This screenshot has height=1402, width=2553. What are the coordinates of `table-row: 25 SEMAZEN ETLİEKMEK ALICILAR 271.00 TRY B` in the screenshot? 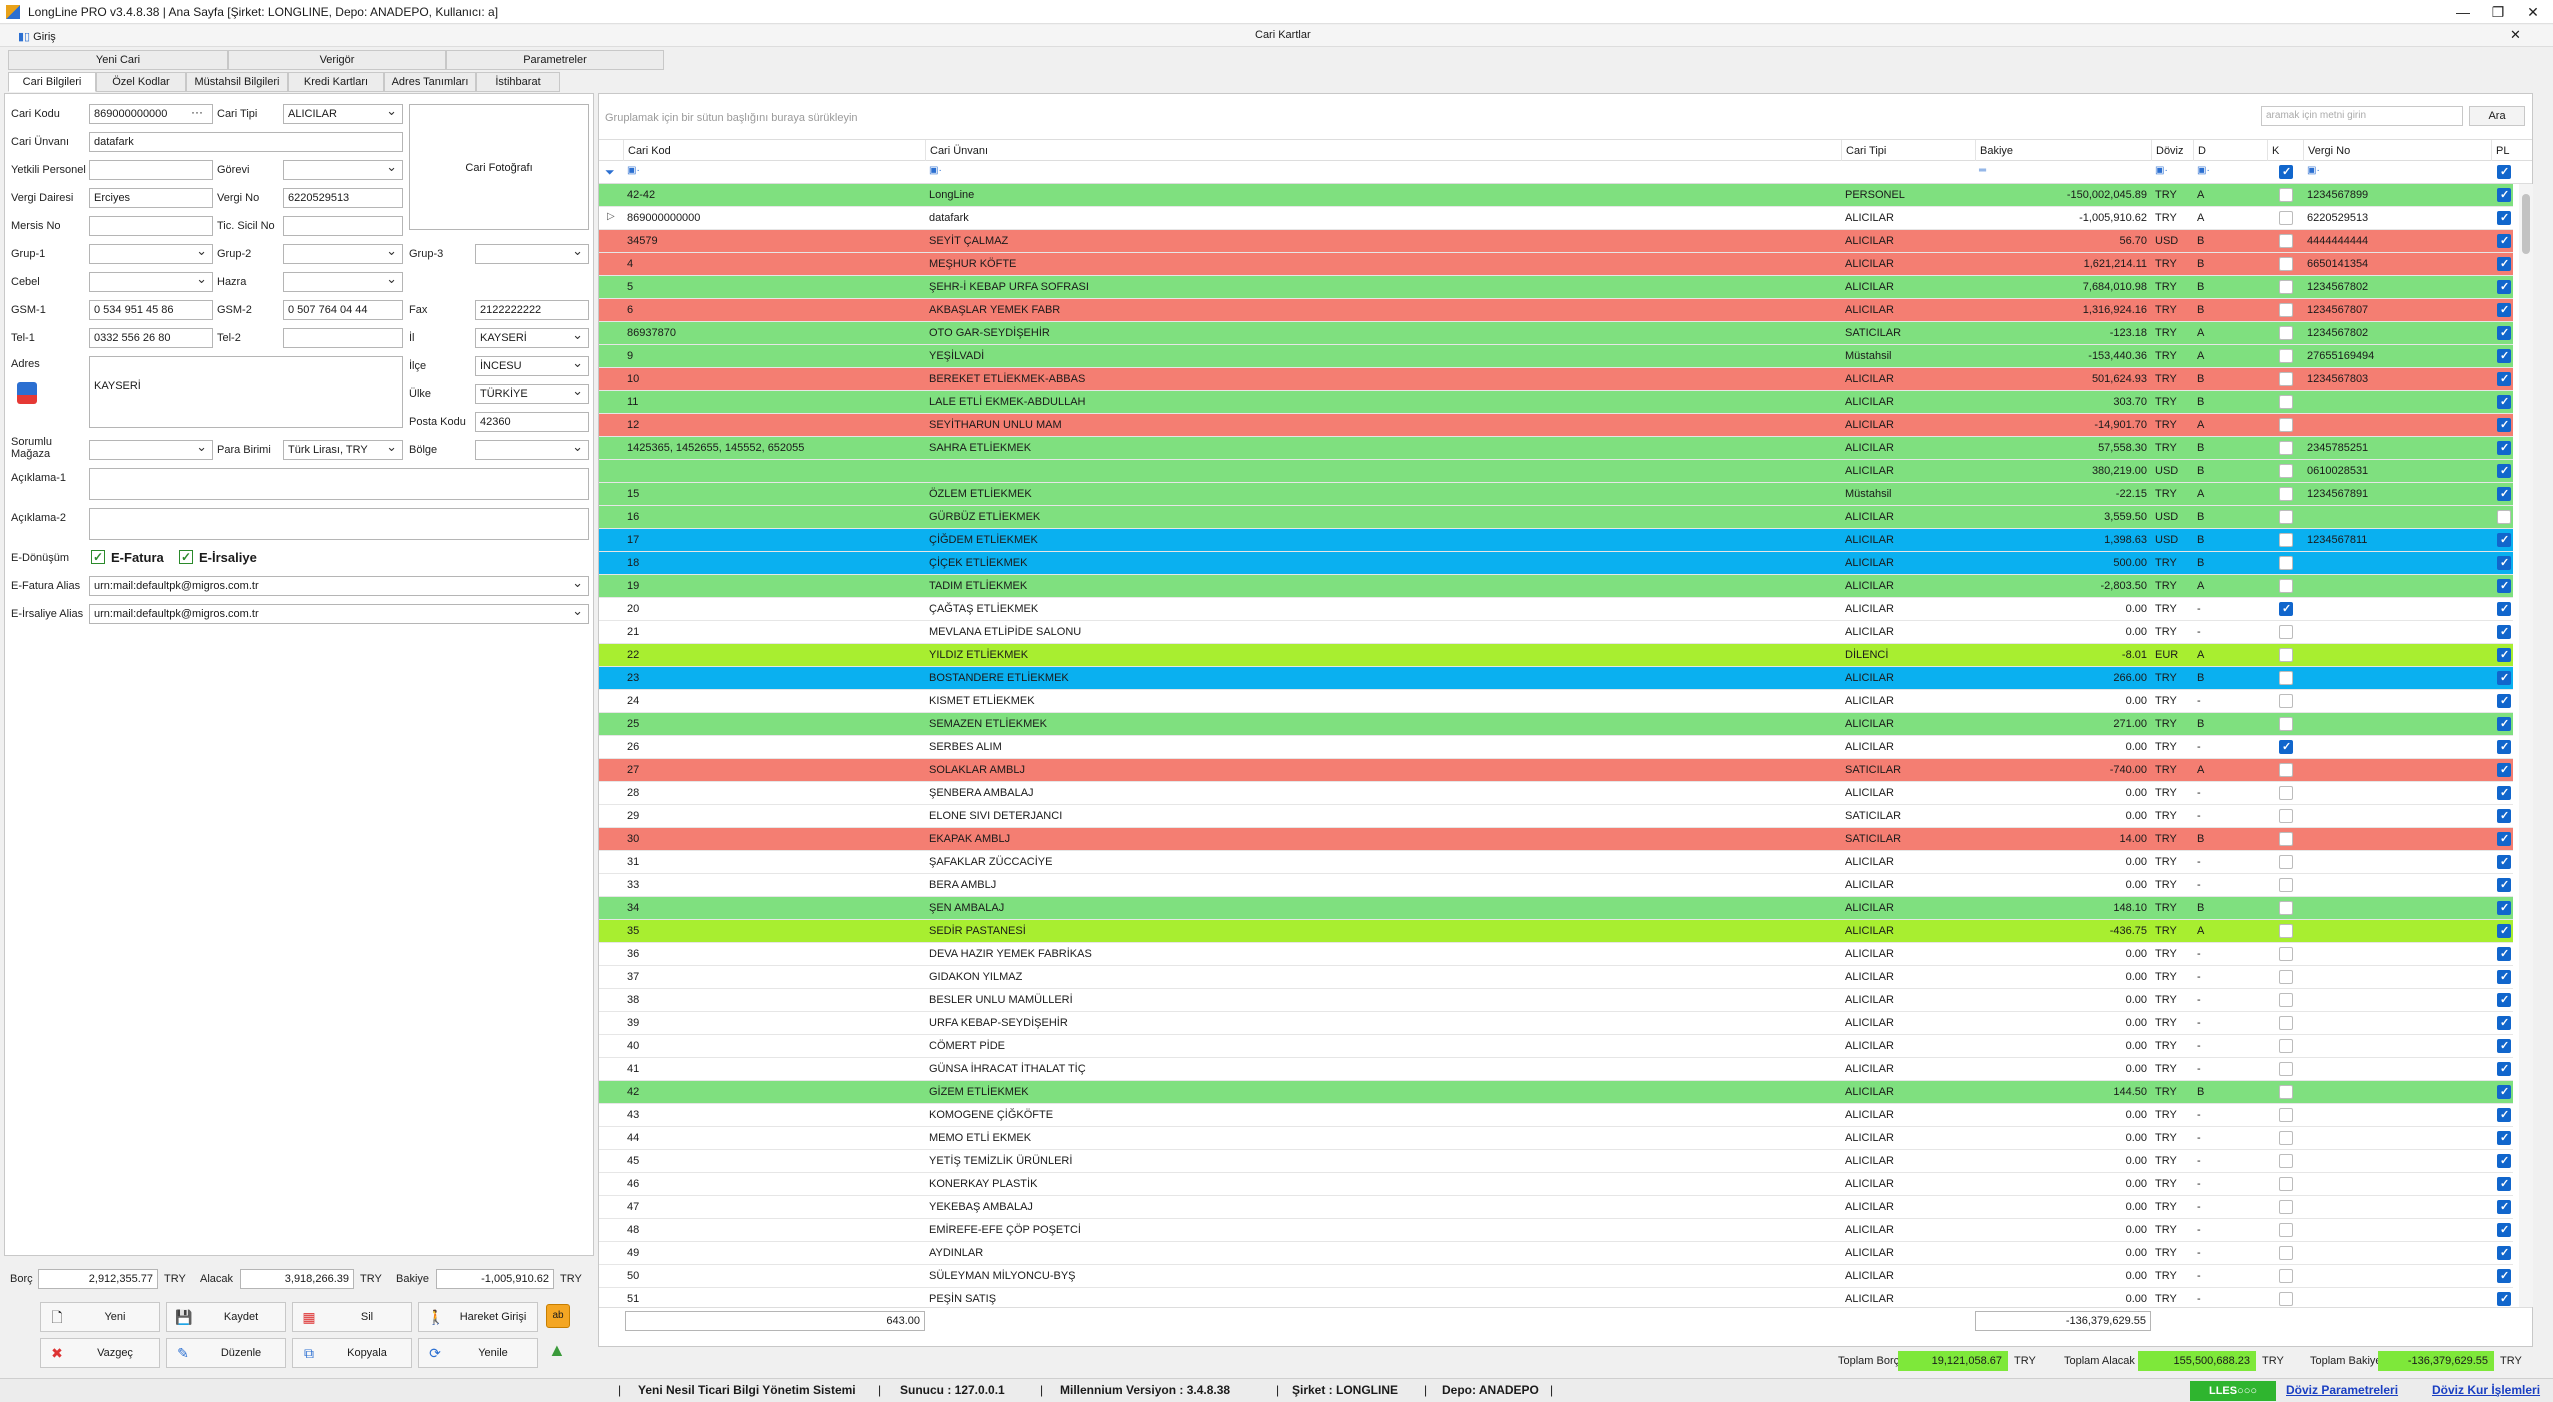 It's located at (1556, 724).